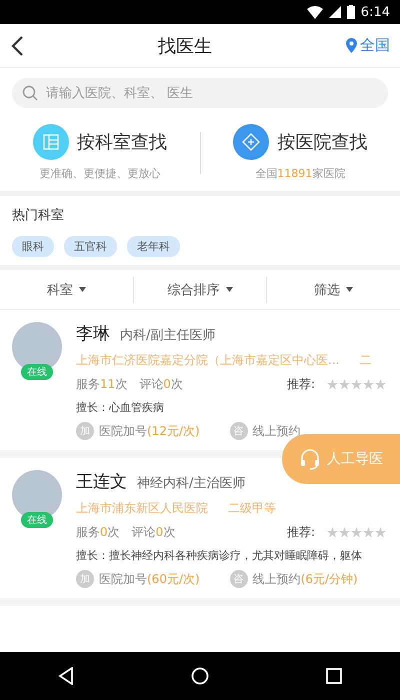 The image size is (400, 700). Describe the element at coordinates (185, 46) in the screenshot. I see `page-title: 找医生` at that location.